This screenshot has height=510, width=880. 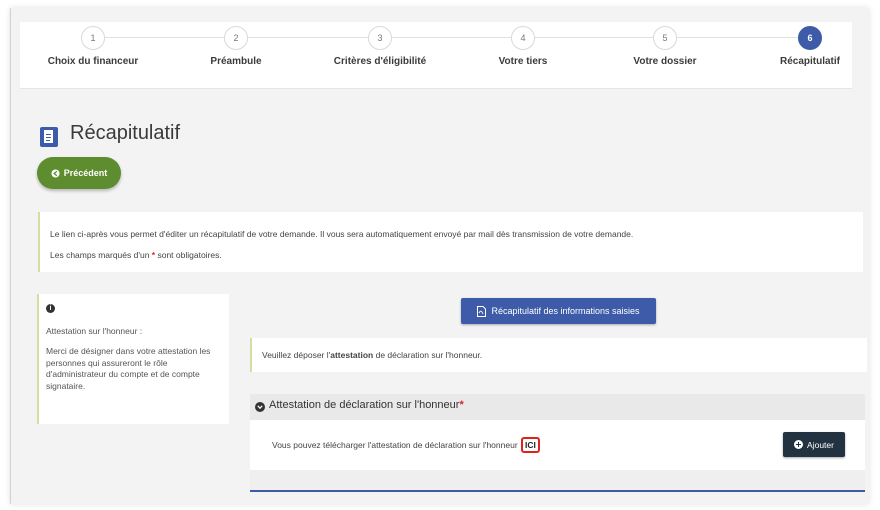 What do you see at coordinates (380, 61) in the screenshot?
I see `step-label: Critères d'éligibilité` at bounding box center [380, 61].